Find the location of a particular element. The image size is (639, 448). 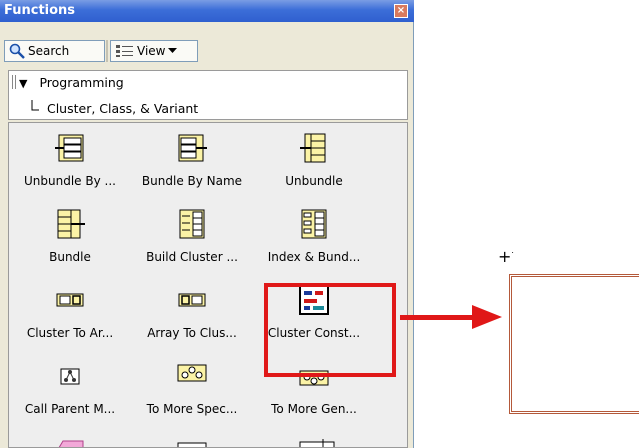

call-parent-method-icon is located at coordinates (70, 376).